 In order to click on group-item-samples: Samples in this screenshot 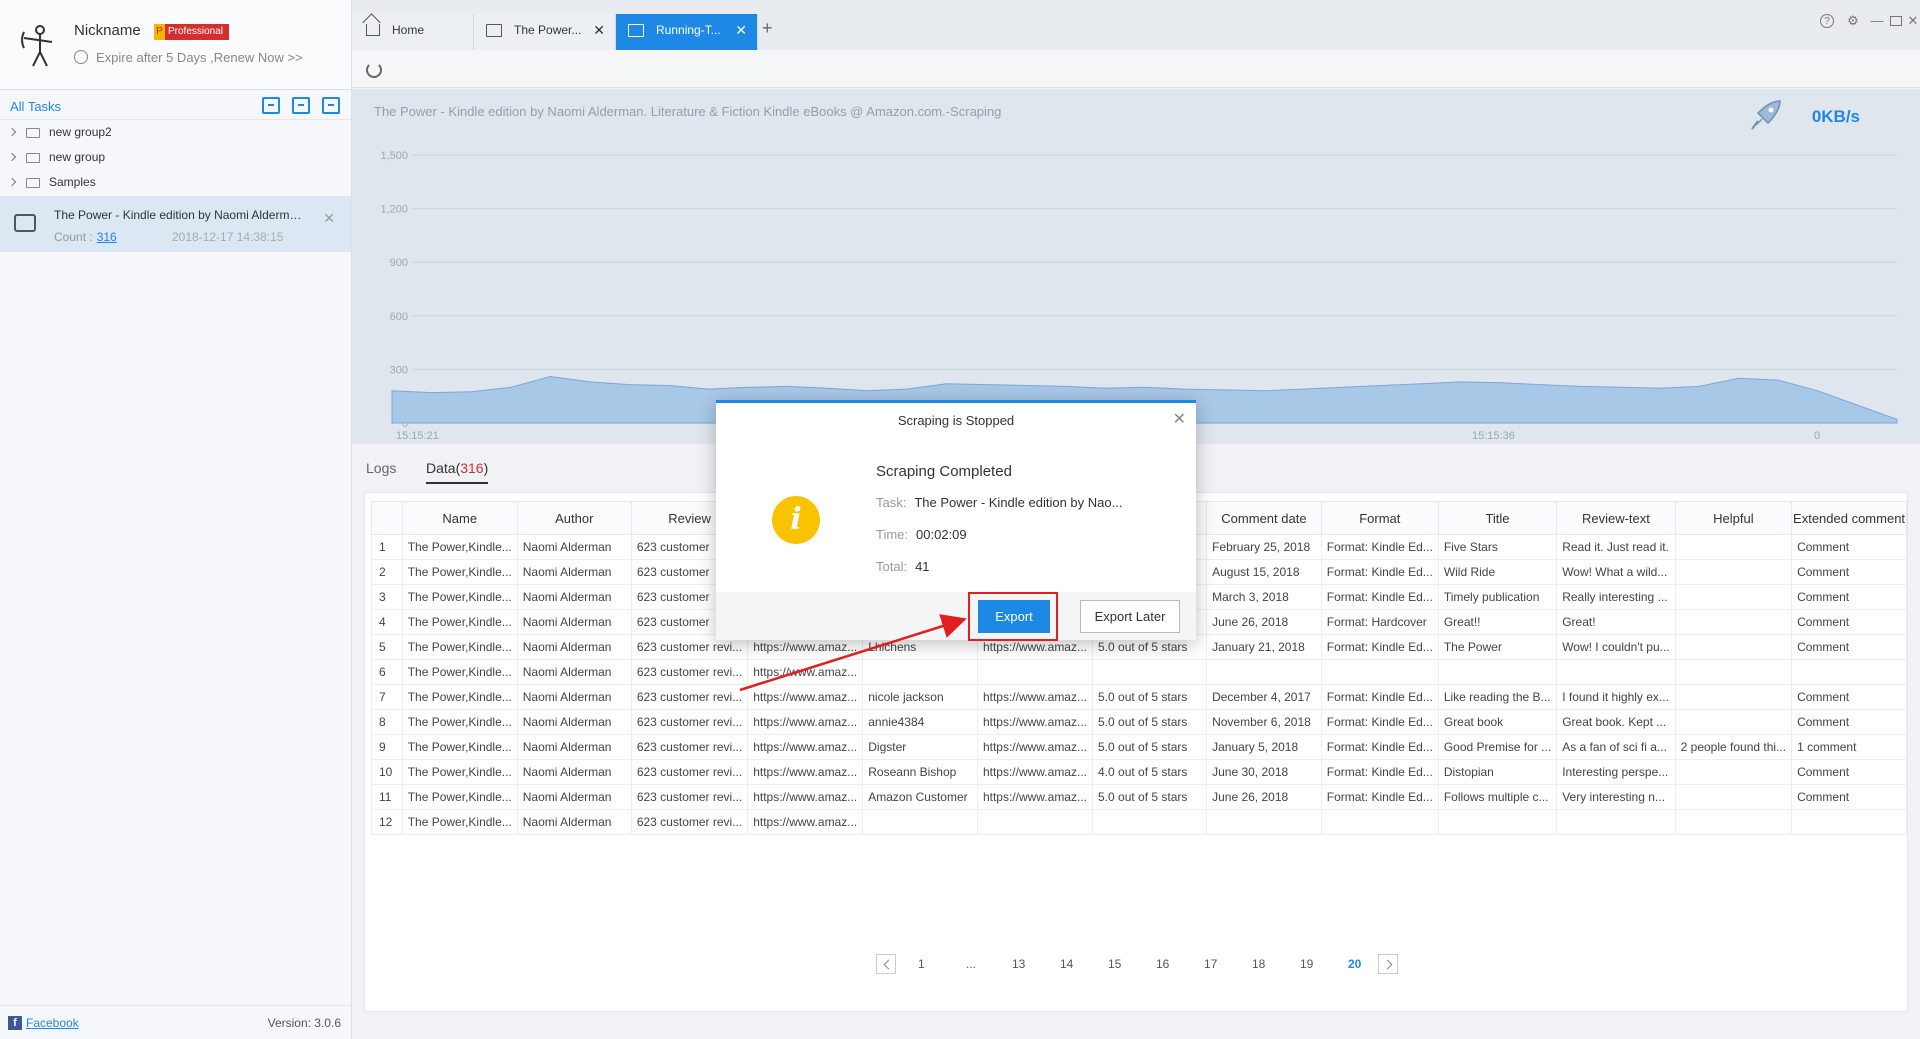, I will do `click(175, 182)`.